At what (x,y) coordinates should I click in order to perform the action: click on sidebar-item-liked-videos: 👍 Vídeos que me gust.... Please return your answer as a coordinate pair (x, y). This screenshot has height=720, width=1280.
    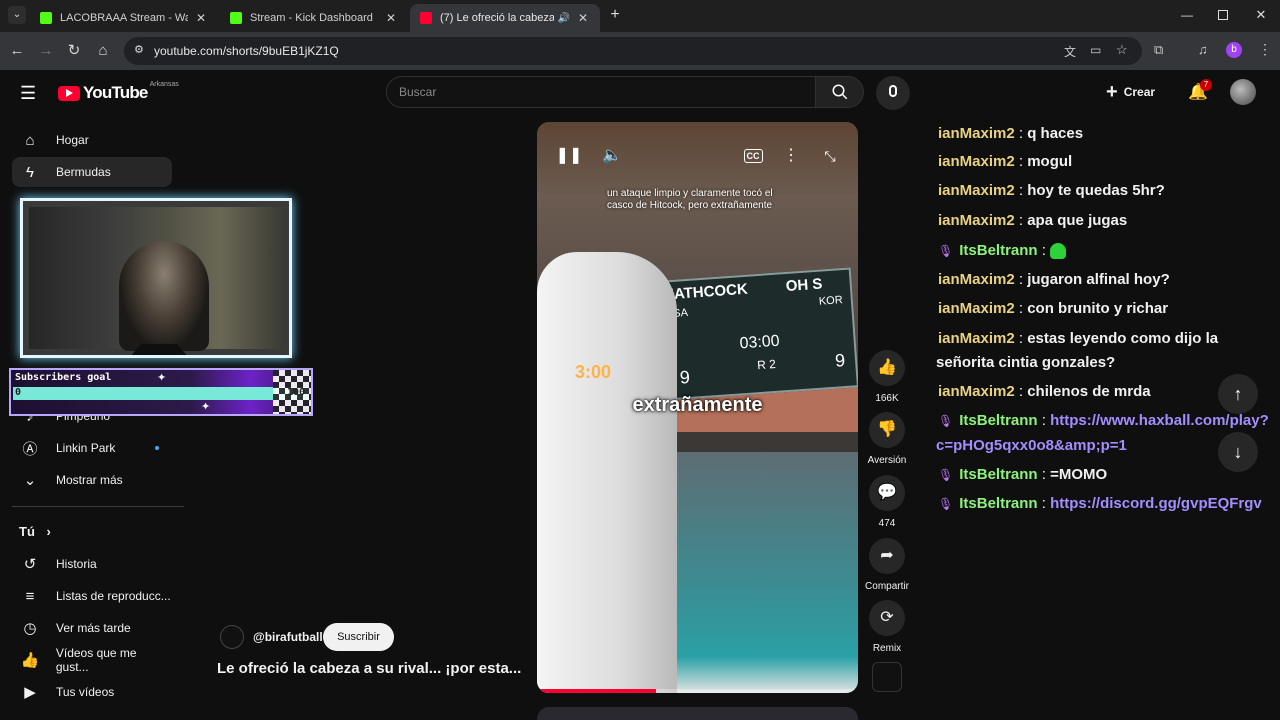
    Looking at the image, I should click on (92, 660).